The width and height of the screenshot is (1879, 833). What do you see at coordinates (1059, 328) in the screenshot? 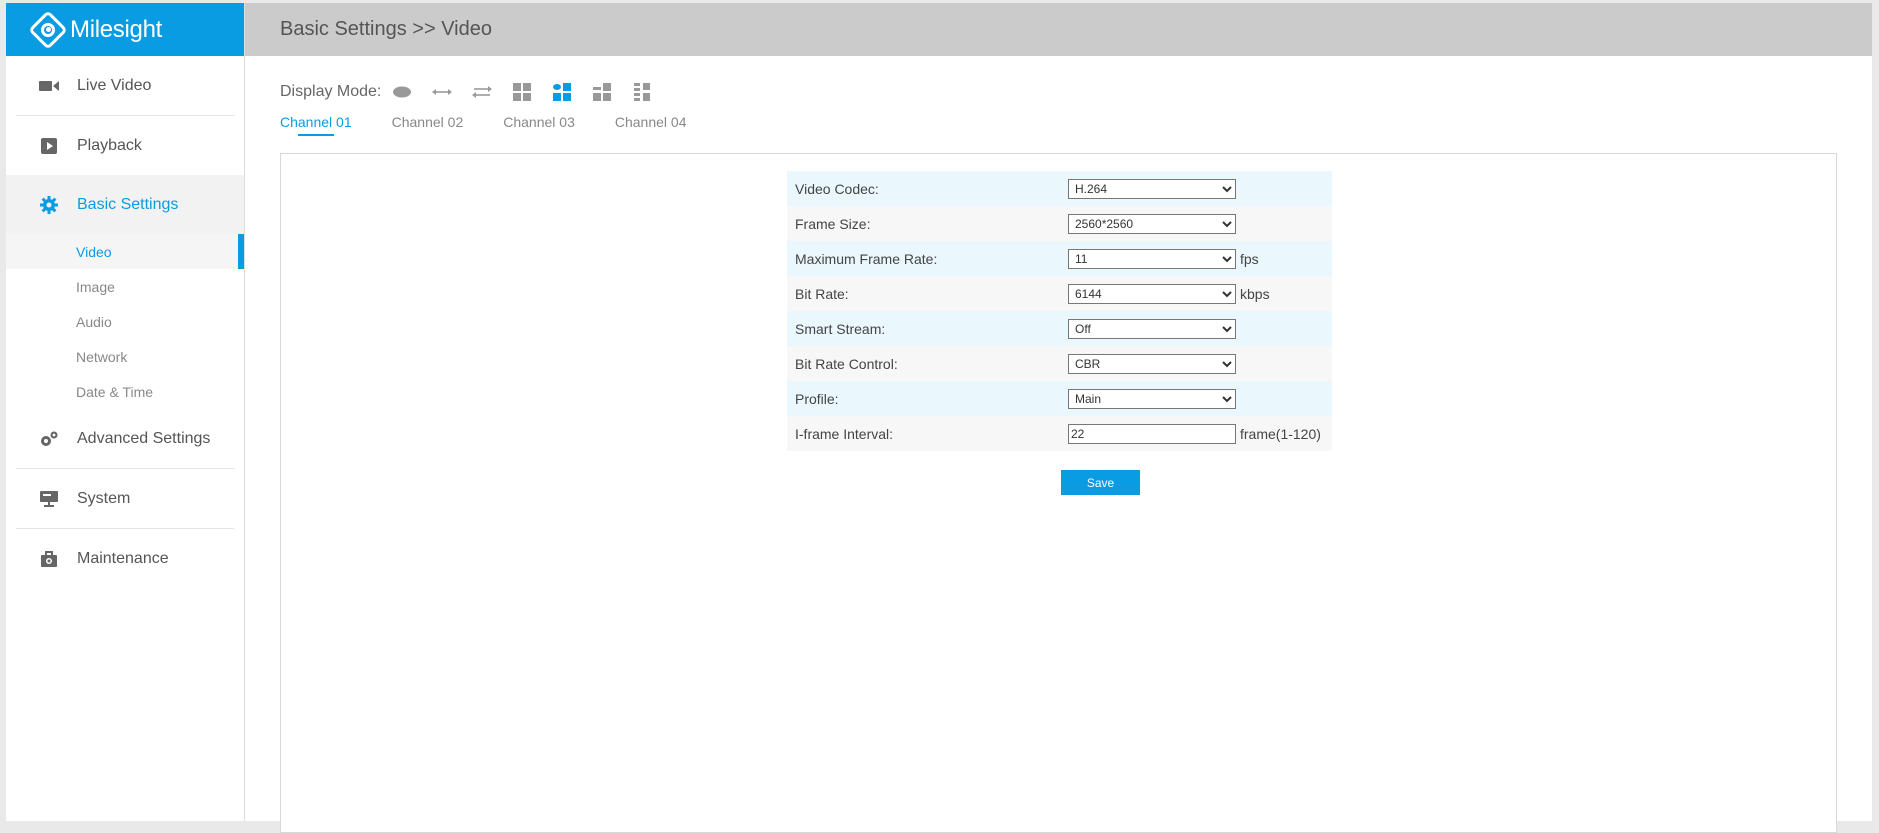
I see `form-row-smart-stream: Smart Stream: Off` at bounding box center [1059, 328].